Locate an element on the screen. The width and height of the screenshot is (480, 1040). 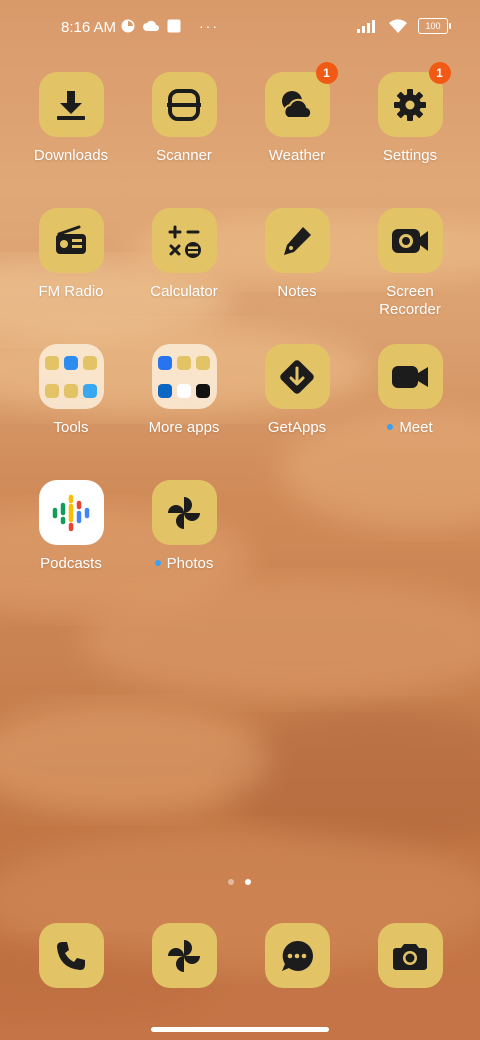
app-label: Weather is located at coordinates (297, 155).